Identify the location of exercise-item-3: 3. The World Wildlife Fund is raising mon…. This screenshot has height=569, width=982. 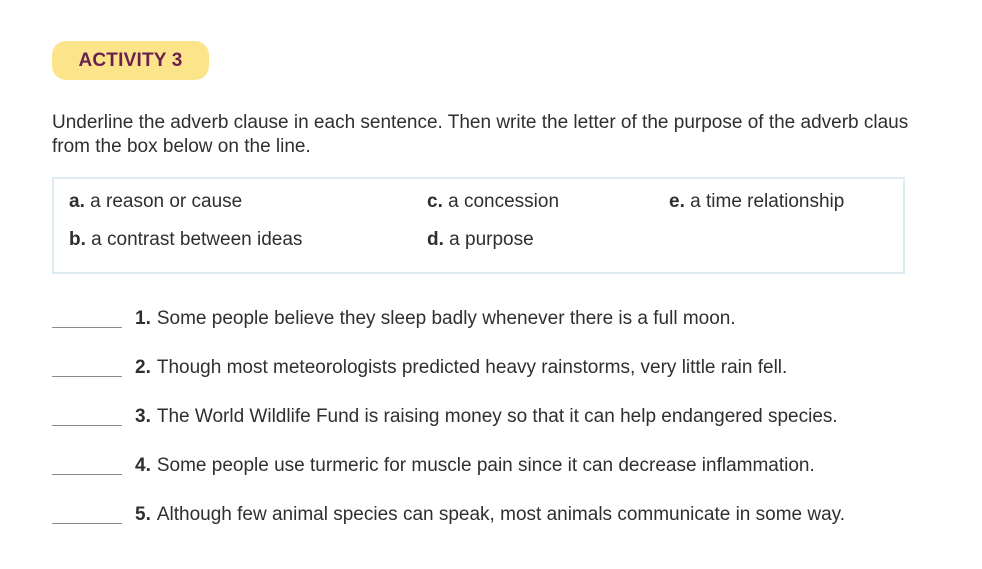
(512, 419).